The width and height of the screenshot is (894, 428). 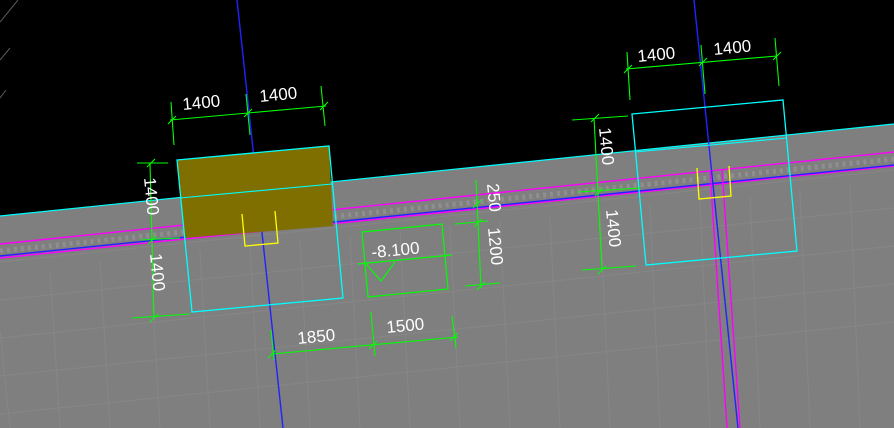 What do you see at coordinates (157, 272) in the screenshot?
I see `dim-left-side-b: 1400` at bounding box center [157, 272].